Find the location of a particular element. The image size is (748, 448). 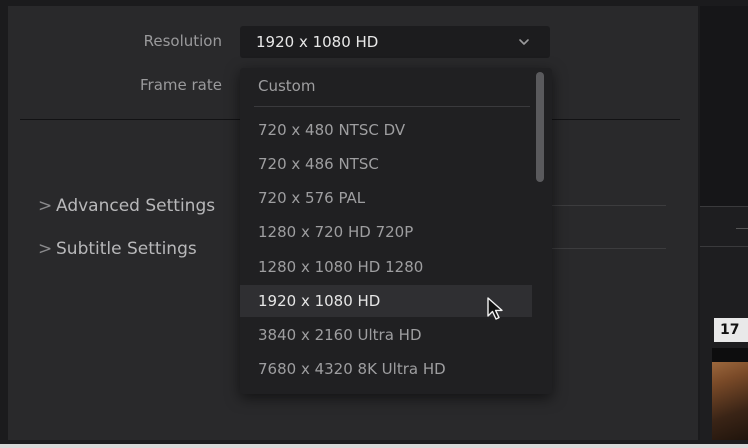

menu-item-720x576: 720 x 576 PAL is located at coordinates (386, 198).